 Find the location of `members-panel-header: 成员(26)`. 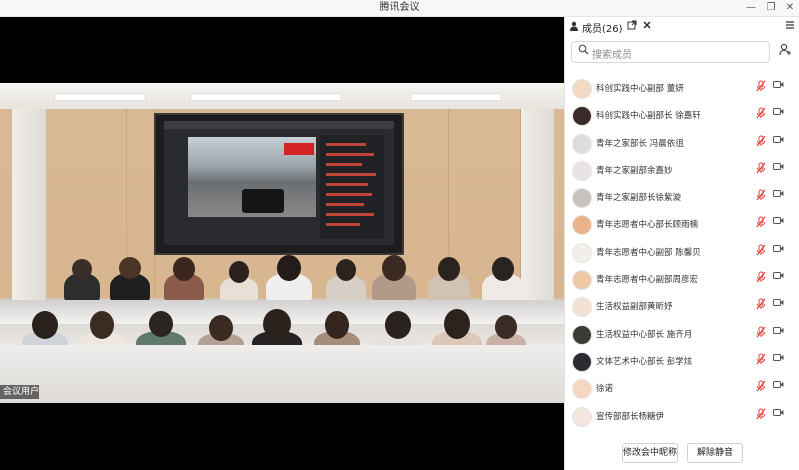

members-panel-header: 成员(26) is located at coordinates (682, 27).